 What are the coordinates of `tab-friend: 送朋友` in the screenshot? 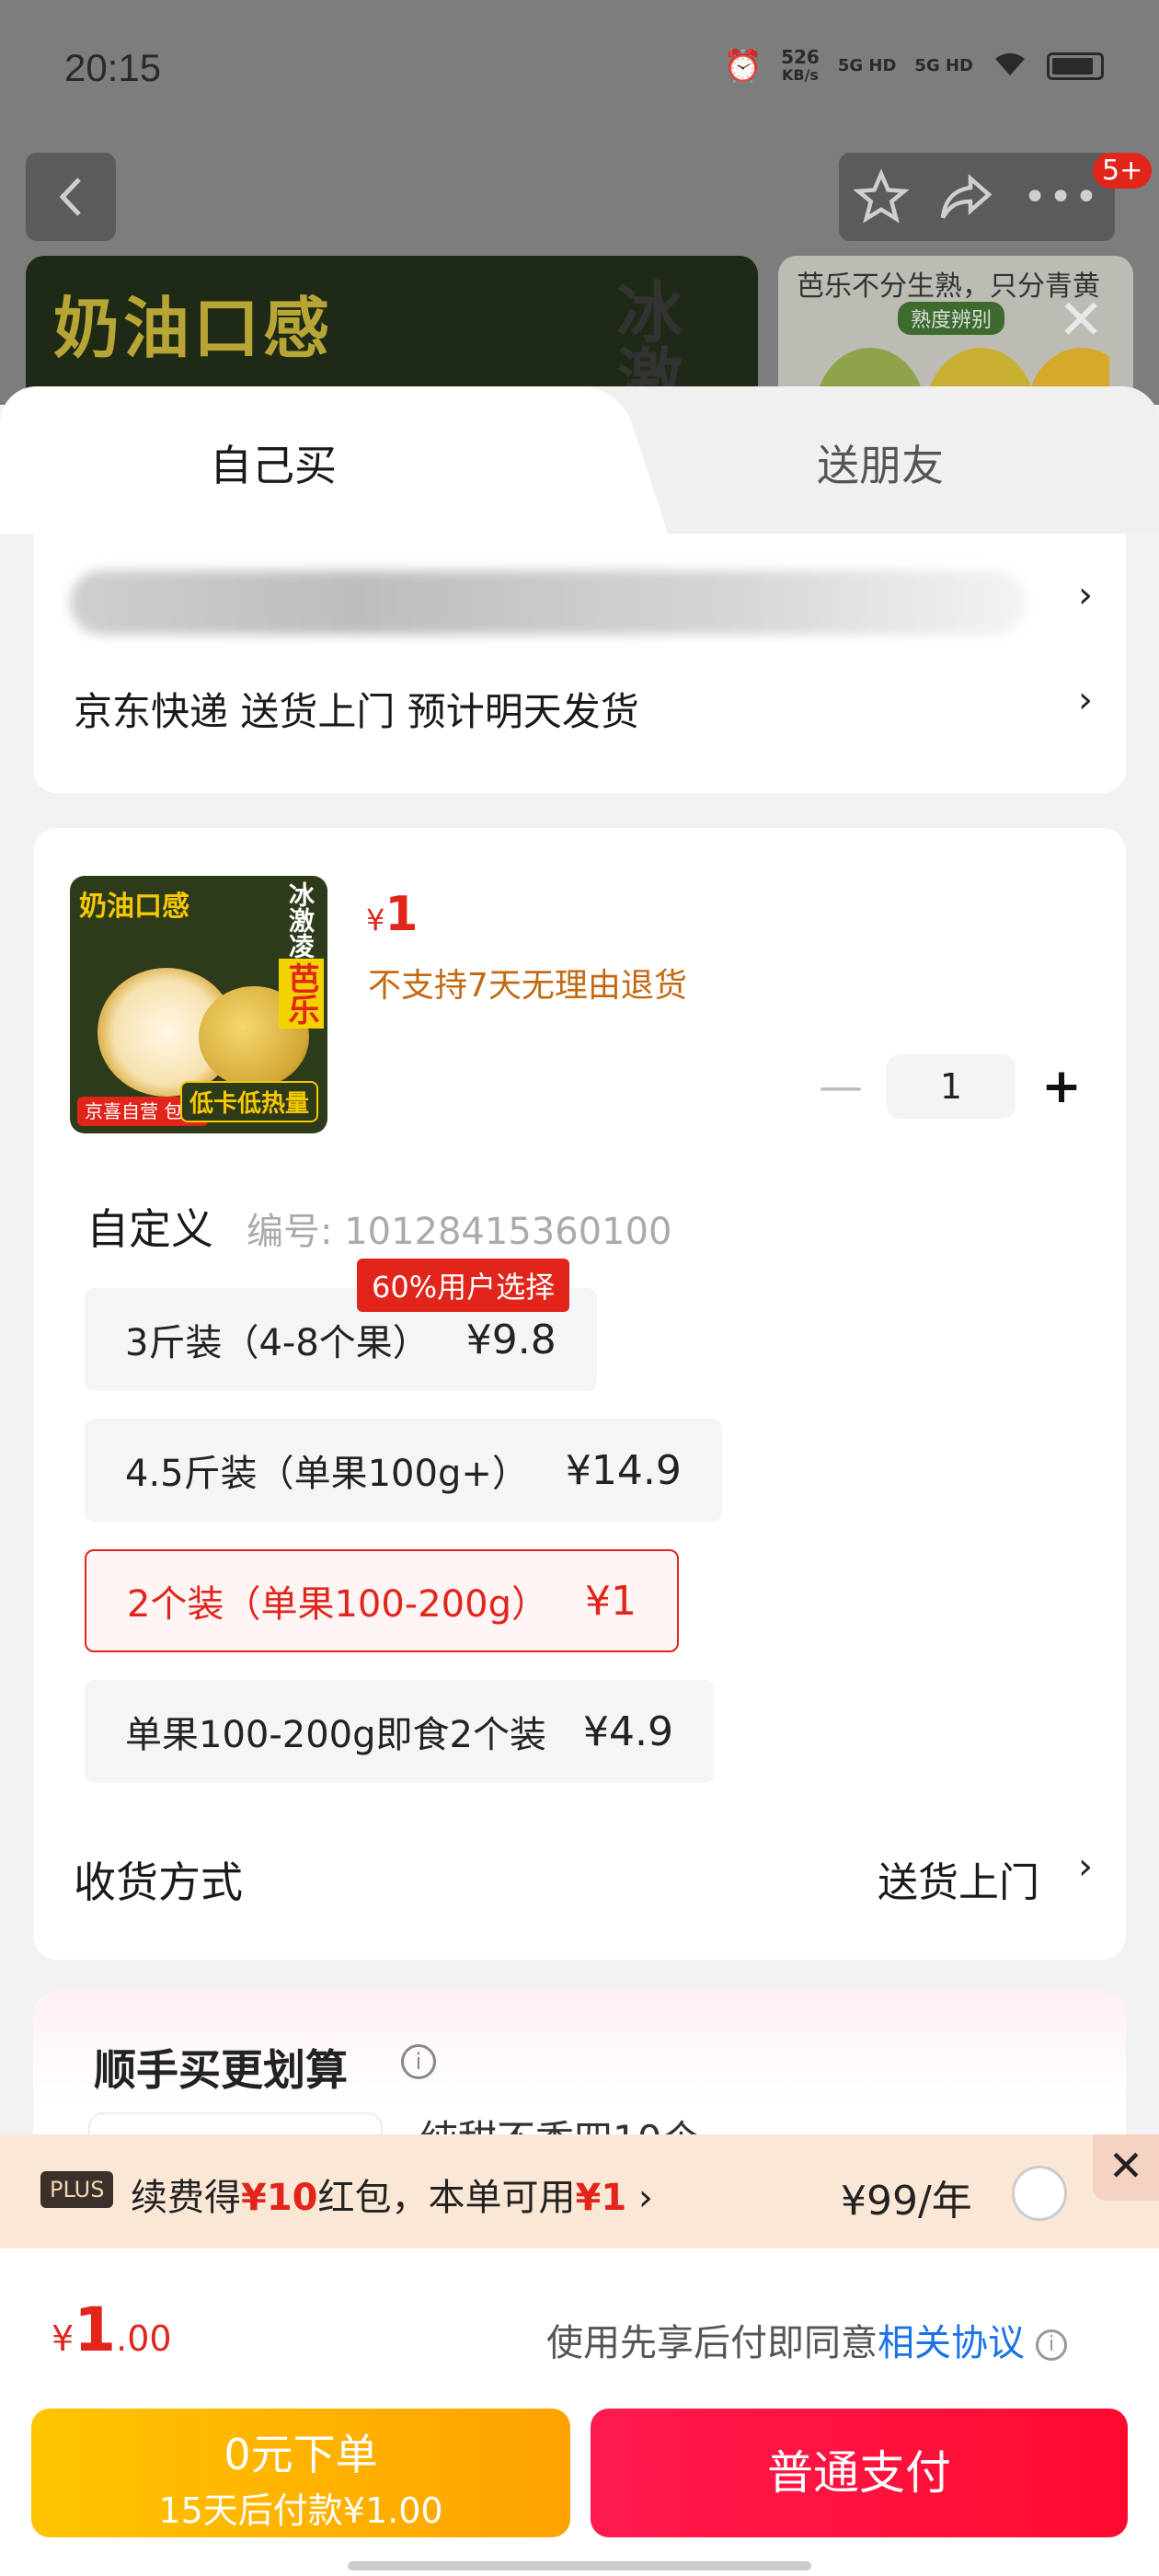 It's located at (880, 462).